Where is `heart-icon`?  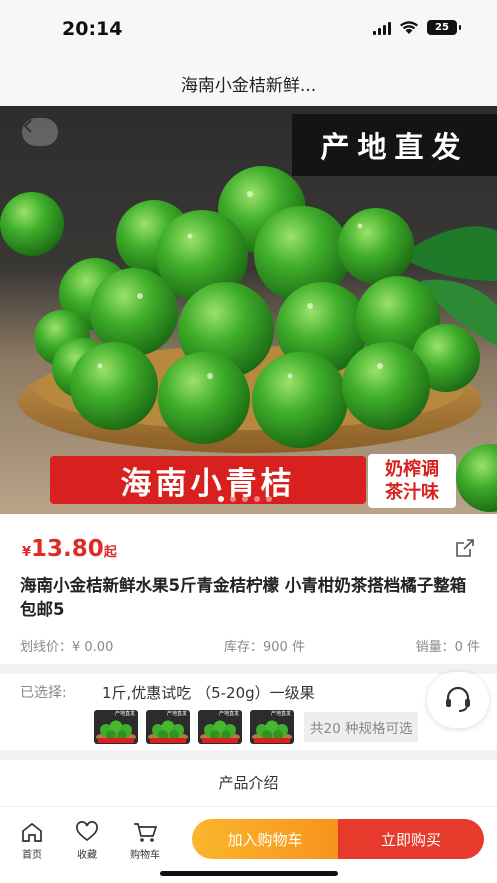 heart-icon is located at coordinates (87, 831).